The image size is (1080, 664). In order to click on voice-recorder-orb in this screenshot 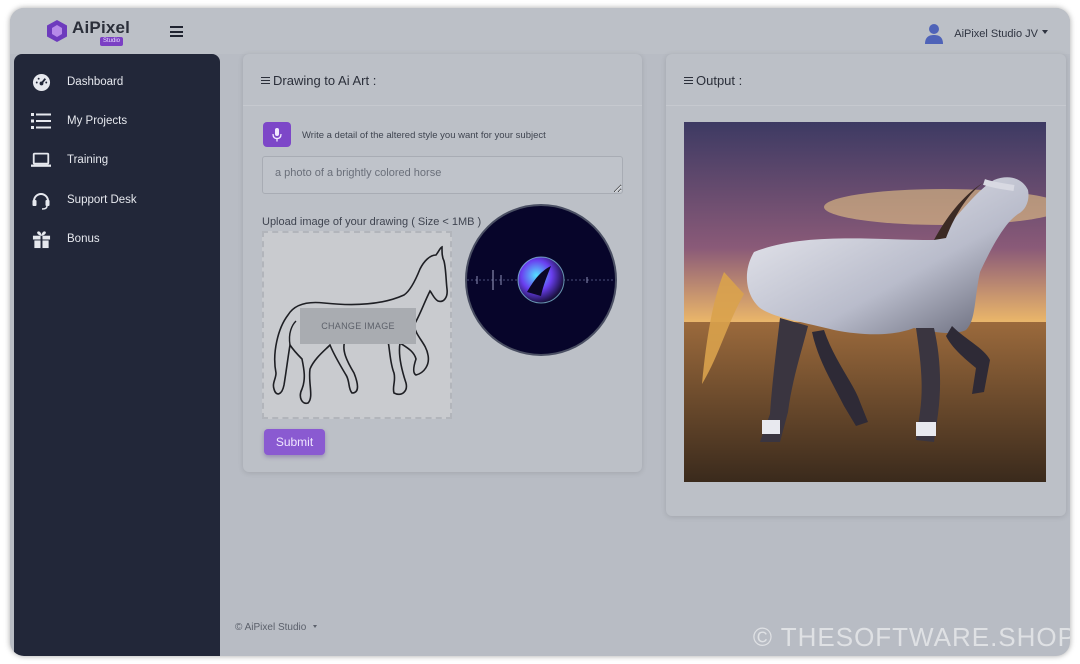, I will do `click(541, 280)`.